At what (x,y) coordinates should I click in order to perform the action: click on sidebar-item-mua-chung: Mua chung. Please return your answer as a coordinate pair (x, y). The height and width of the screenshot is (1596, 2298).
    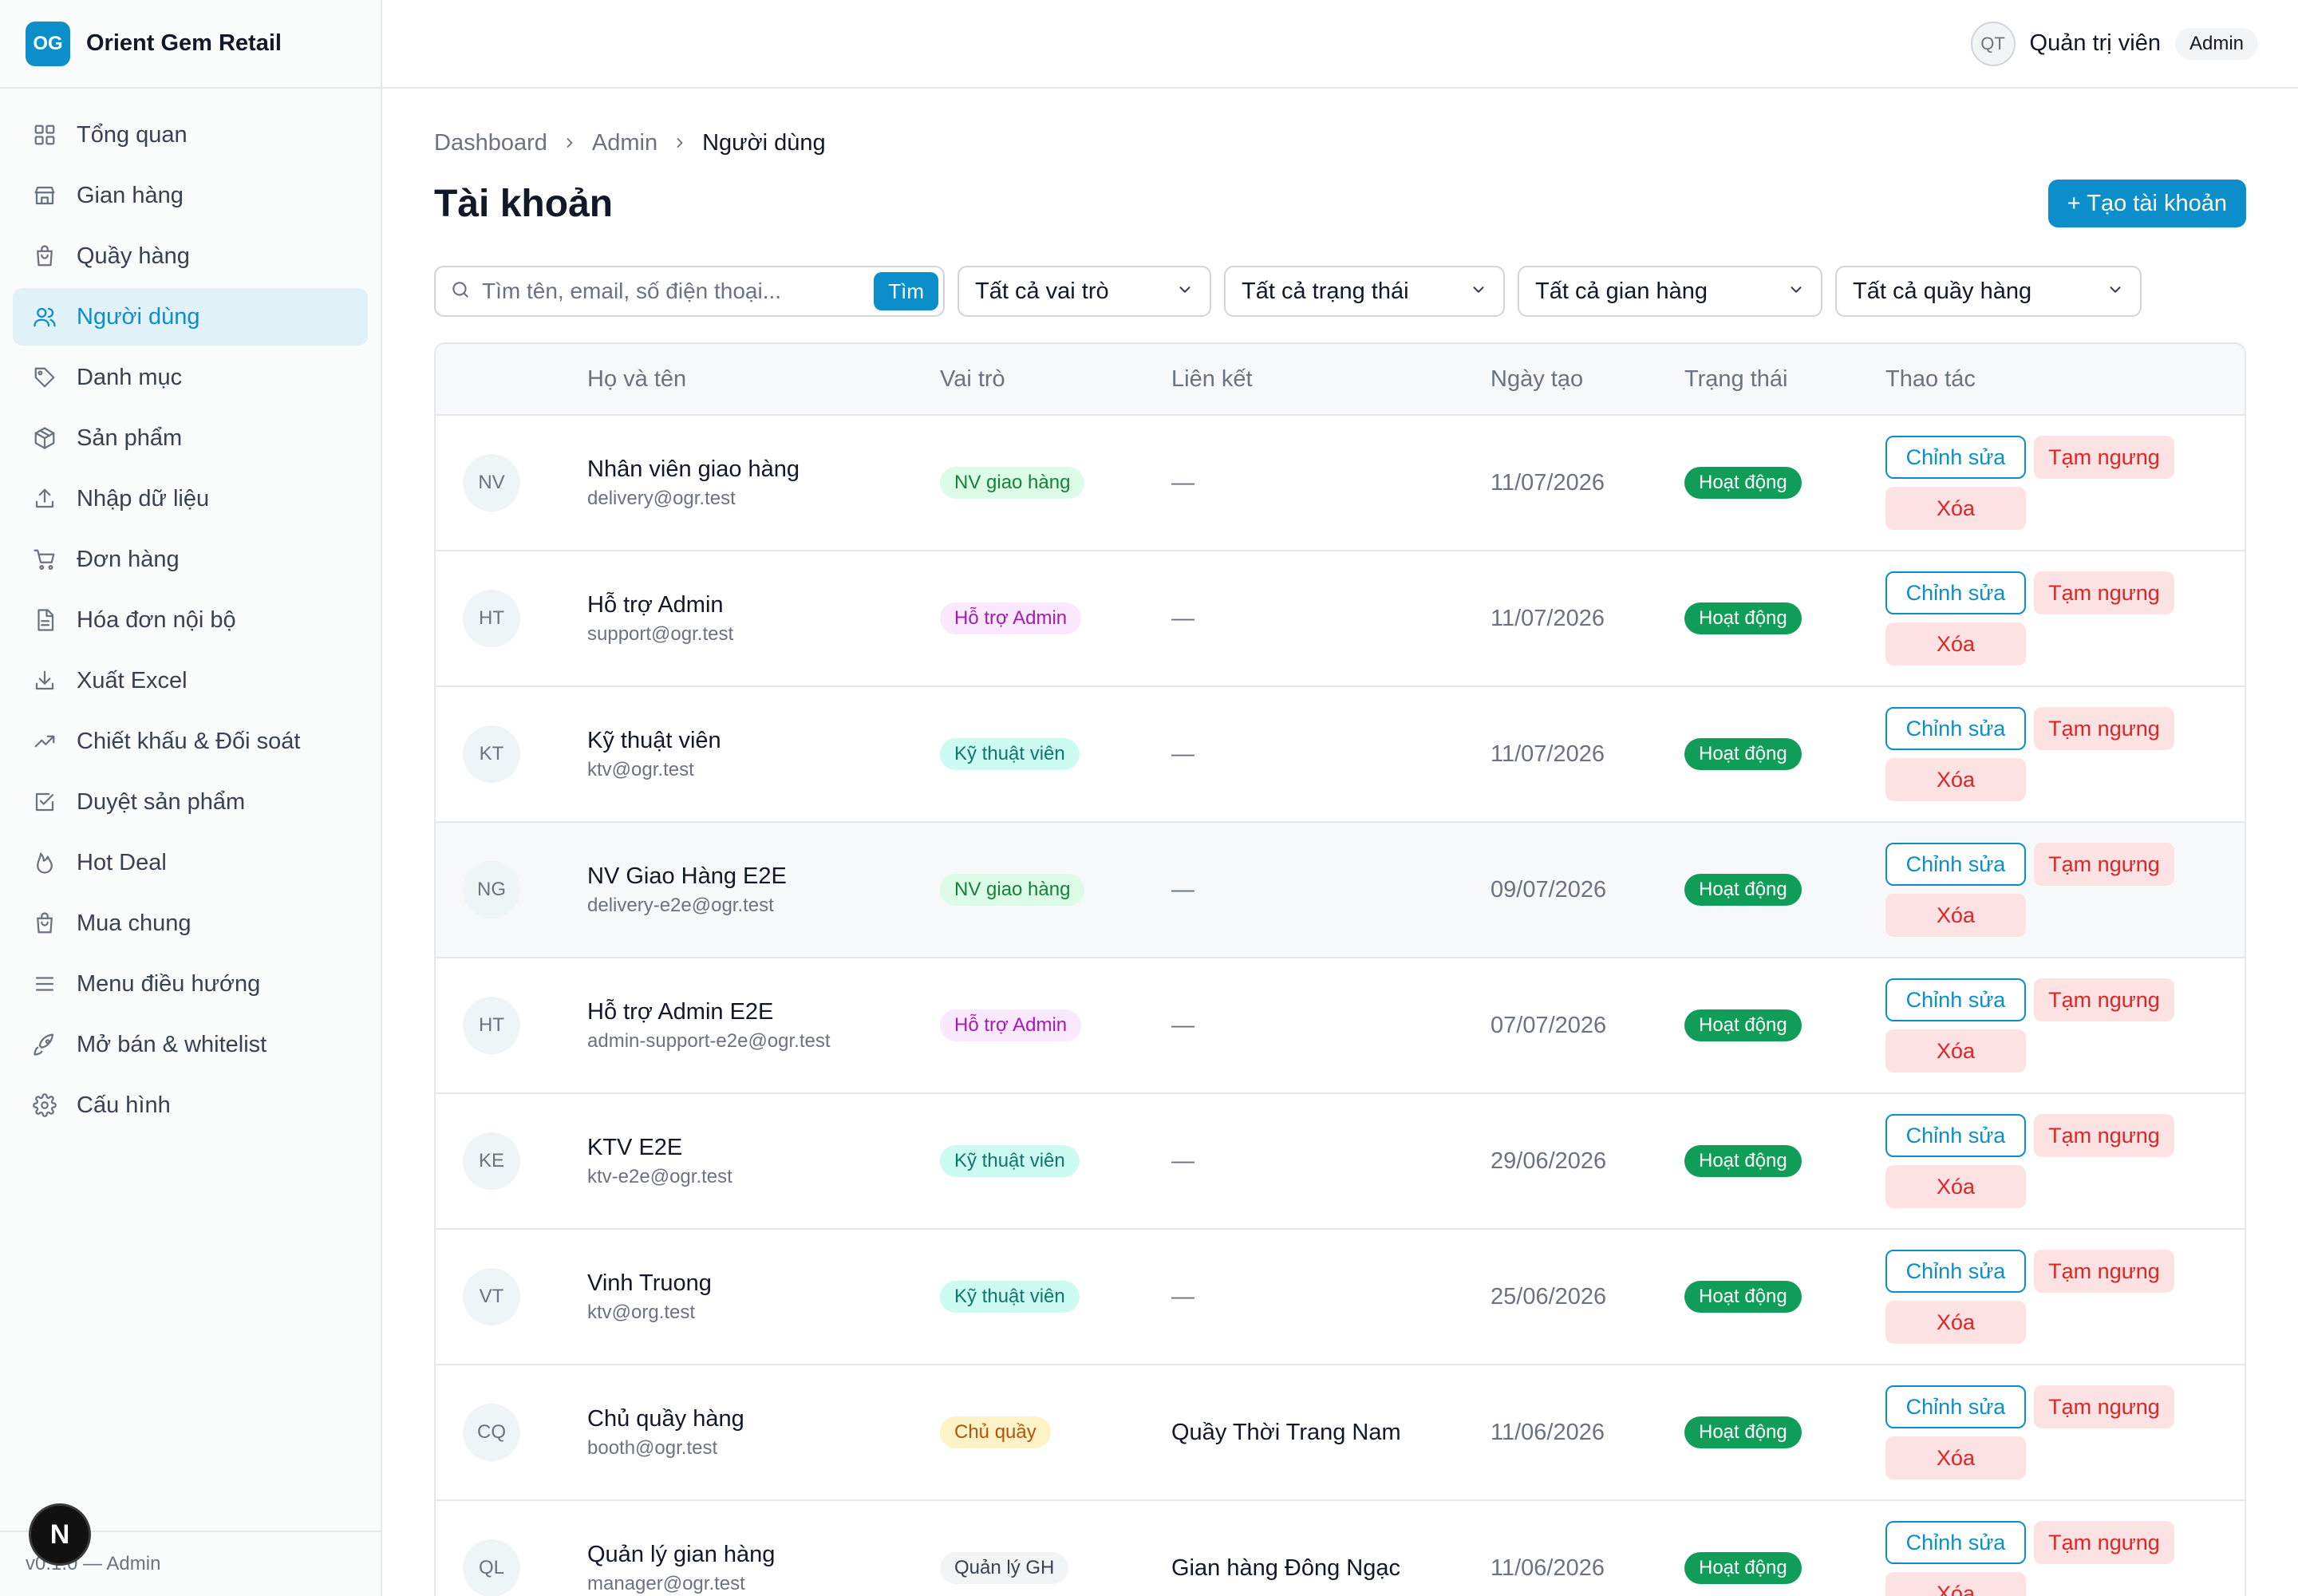
    Looking at the image, I should click on (191, 923).